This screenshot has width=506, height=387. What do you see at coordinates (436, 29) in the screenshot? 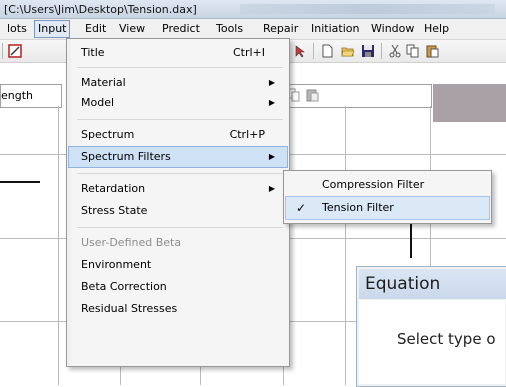
I see `menu-help: Help` at bounding box center [436, 29].